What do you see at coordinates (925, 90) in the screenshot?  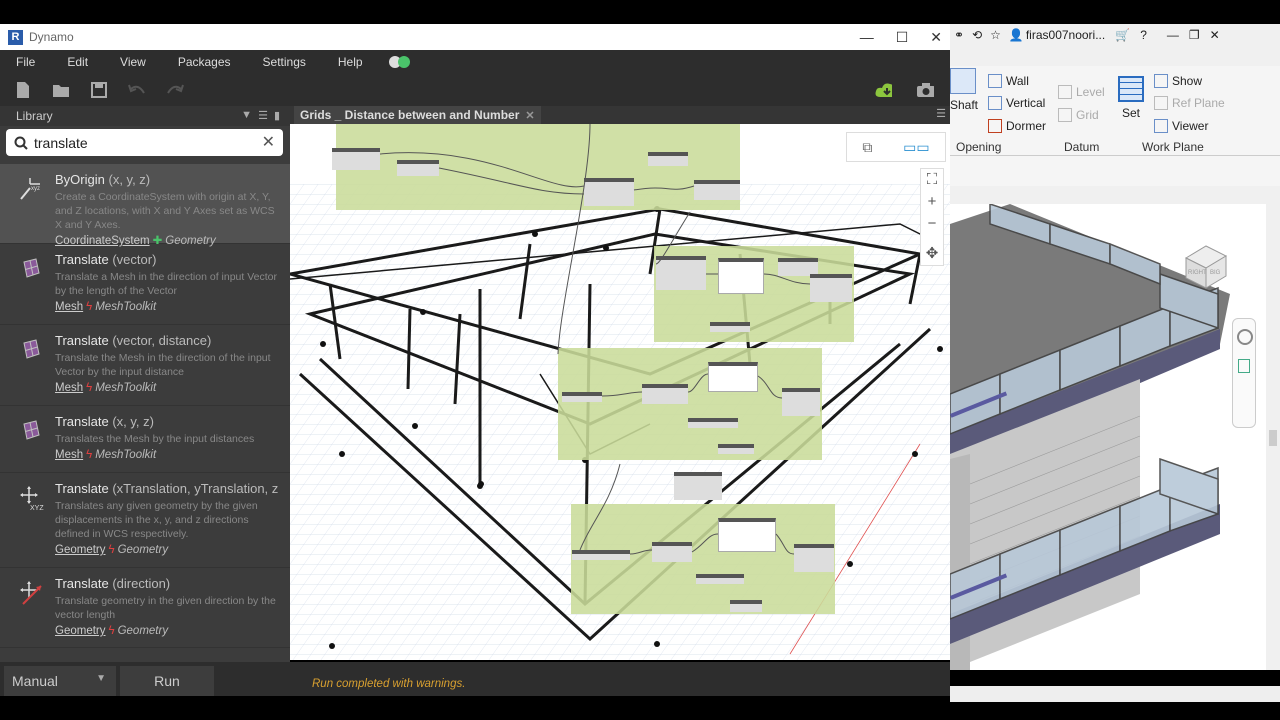 I see `camera-icon` at bounding box center [925, 90].